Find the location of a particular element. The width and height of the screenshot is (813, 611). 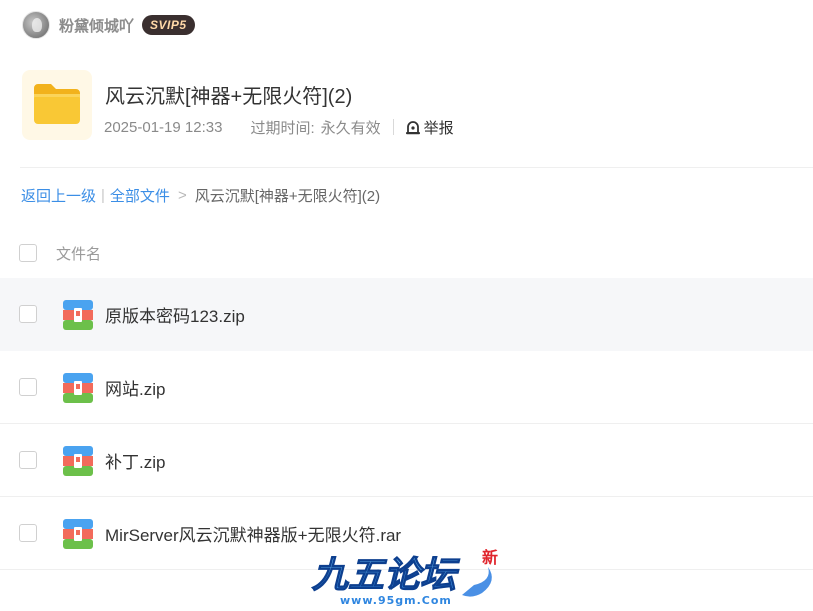

folder-title: 风云沉默[神器+无限火符](2) is located at coordinates (229, 97).